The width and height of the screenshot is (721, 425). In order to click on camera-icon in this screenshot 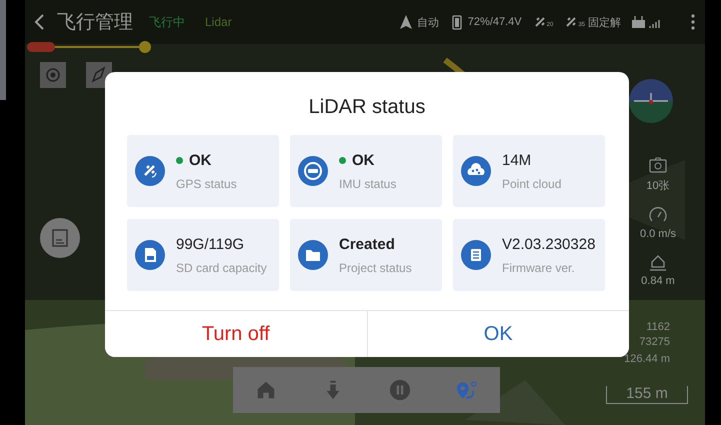, I will do `click(658, 165)`.